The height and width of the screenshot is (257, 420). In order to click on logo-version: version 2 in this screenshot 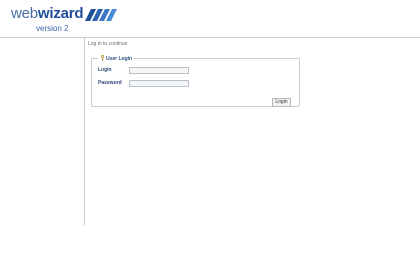, I will do `click(52, 28)`.